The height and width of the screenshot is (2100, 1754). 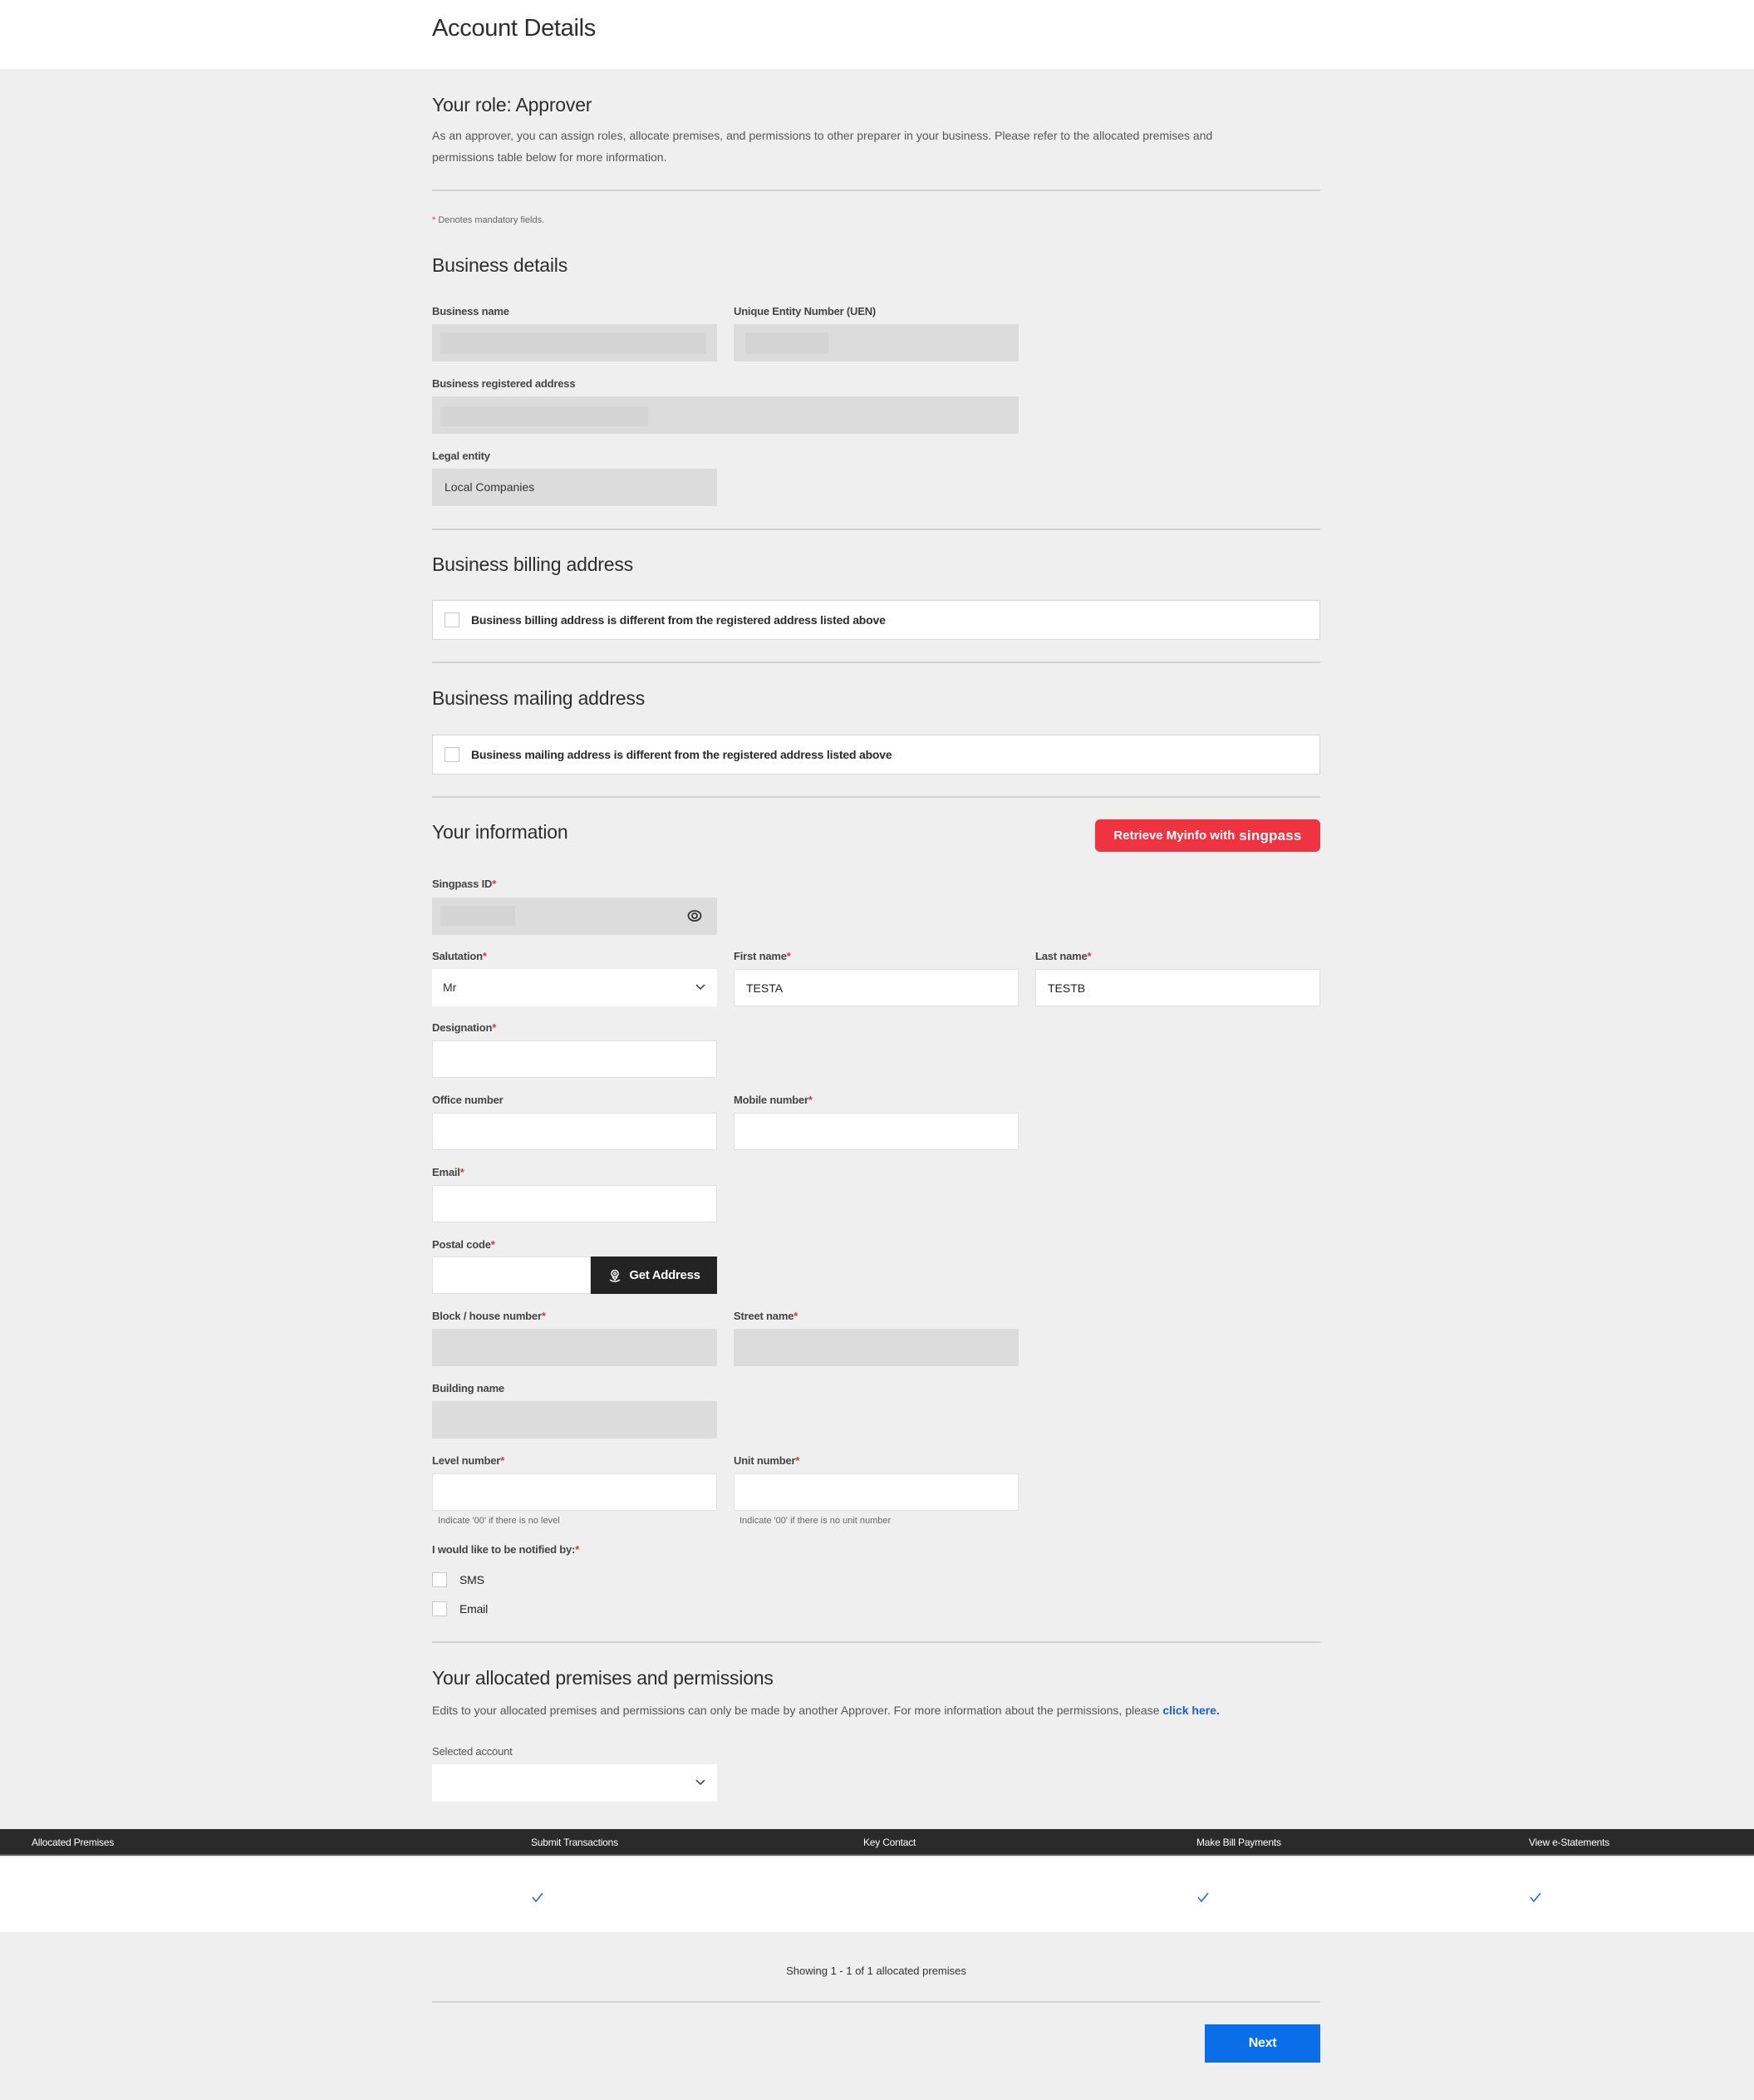 I want to click on notify-email-label: Email, so click(x=473, y=1609).